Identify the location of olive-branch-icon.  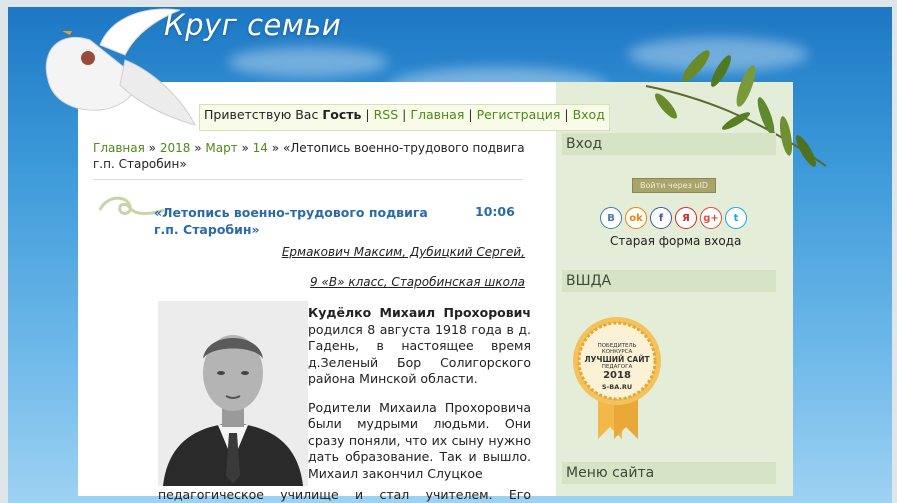
(736, 108).